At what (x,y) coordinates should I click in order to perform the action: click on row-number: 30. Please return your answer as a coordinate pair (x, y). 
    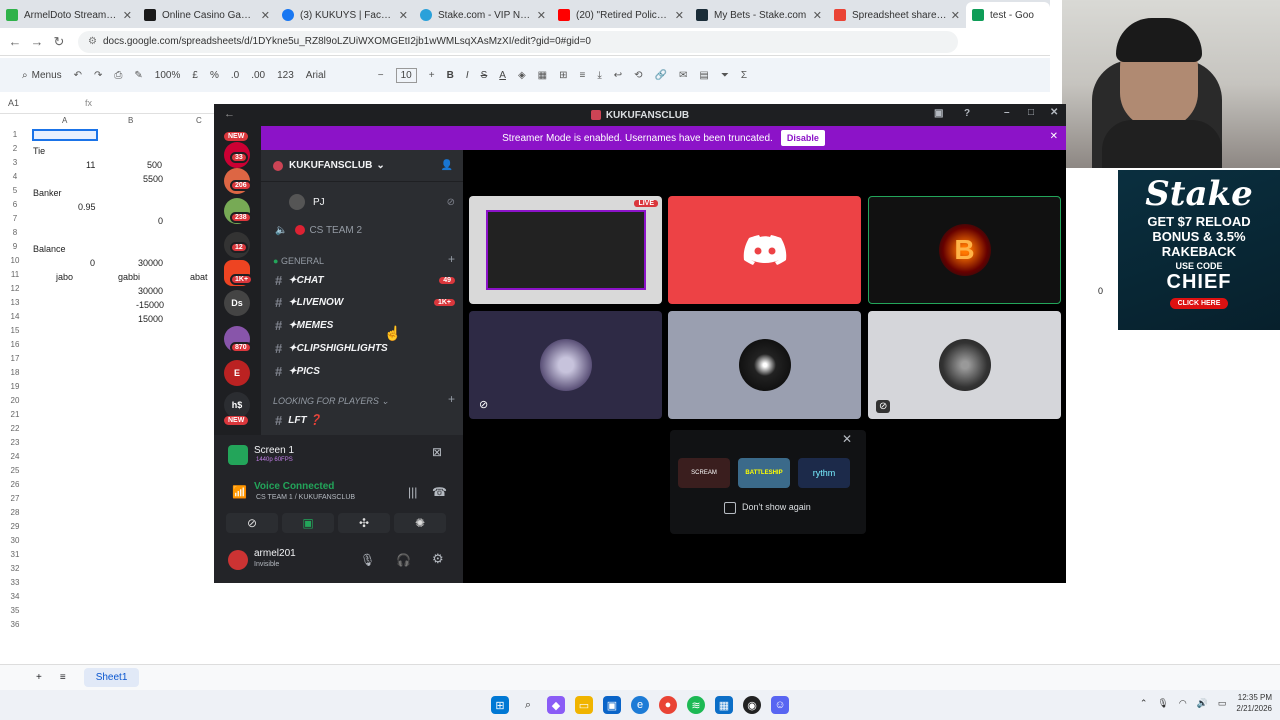
    Looking at the image, I should click on (15, 540).